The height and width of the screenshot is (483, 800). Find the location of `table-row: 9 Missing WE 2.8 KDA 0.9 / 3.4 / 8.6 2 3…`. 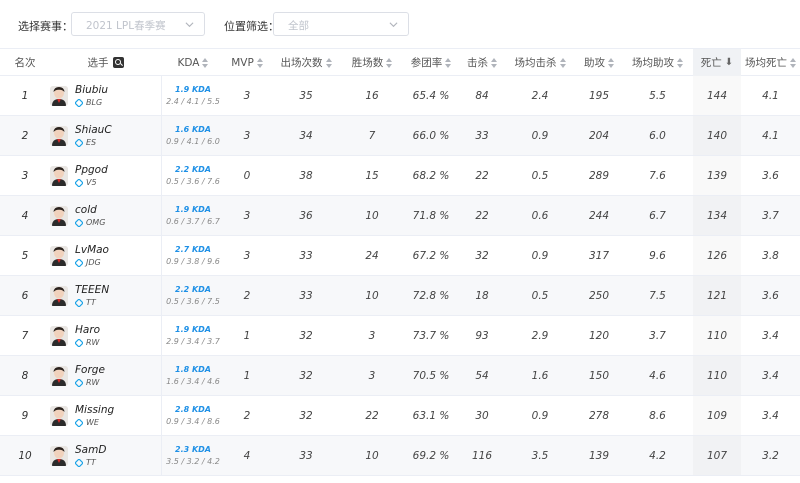

table-row: 9 Missing WE 2.8 KDA 0.9 / 3.4 / 8.6 2 3… is located at coordinates (400, 416).